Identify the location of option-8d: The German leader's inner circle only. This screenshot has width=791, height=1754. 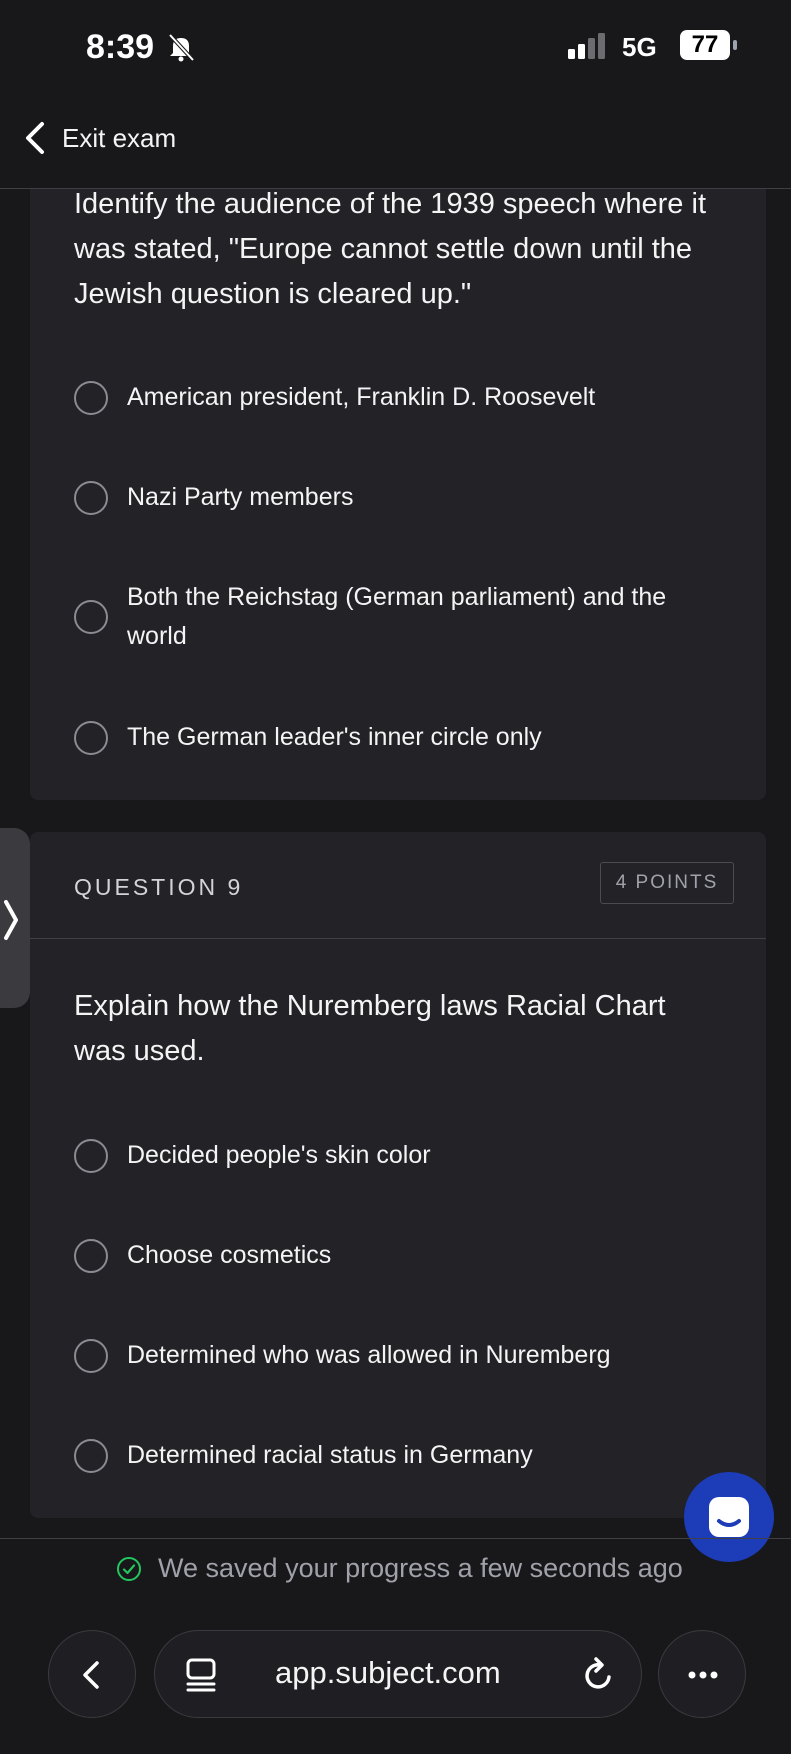
(404, 737).